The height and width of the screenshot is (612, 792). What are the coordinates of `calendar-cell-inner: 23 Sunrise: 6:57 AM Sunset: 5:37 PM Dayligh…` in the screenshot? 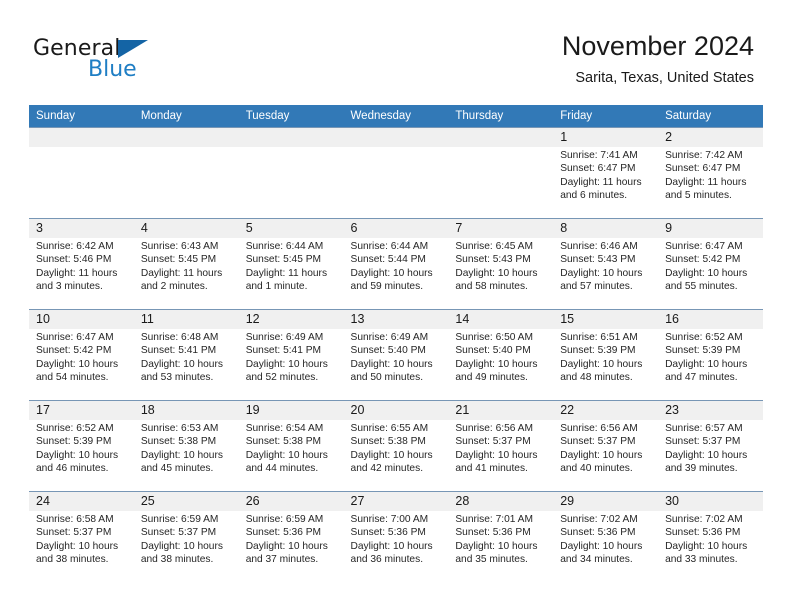 It's located at (710, 446).